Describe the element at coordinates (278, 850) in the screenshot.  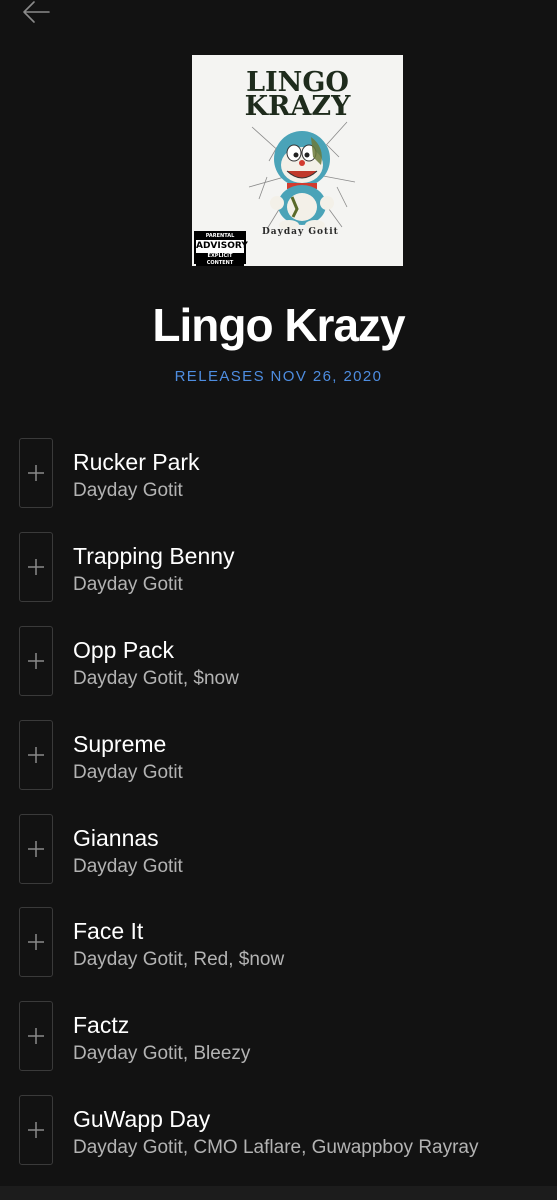
I see `track-row: Giannas Dayday Gotit` at that location.